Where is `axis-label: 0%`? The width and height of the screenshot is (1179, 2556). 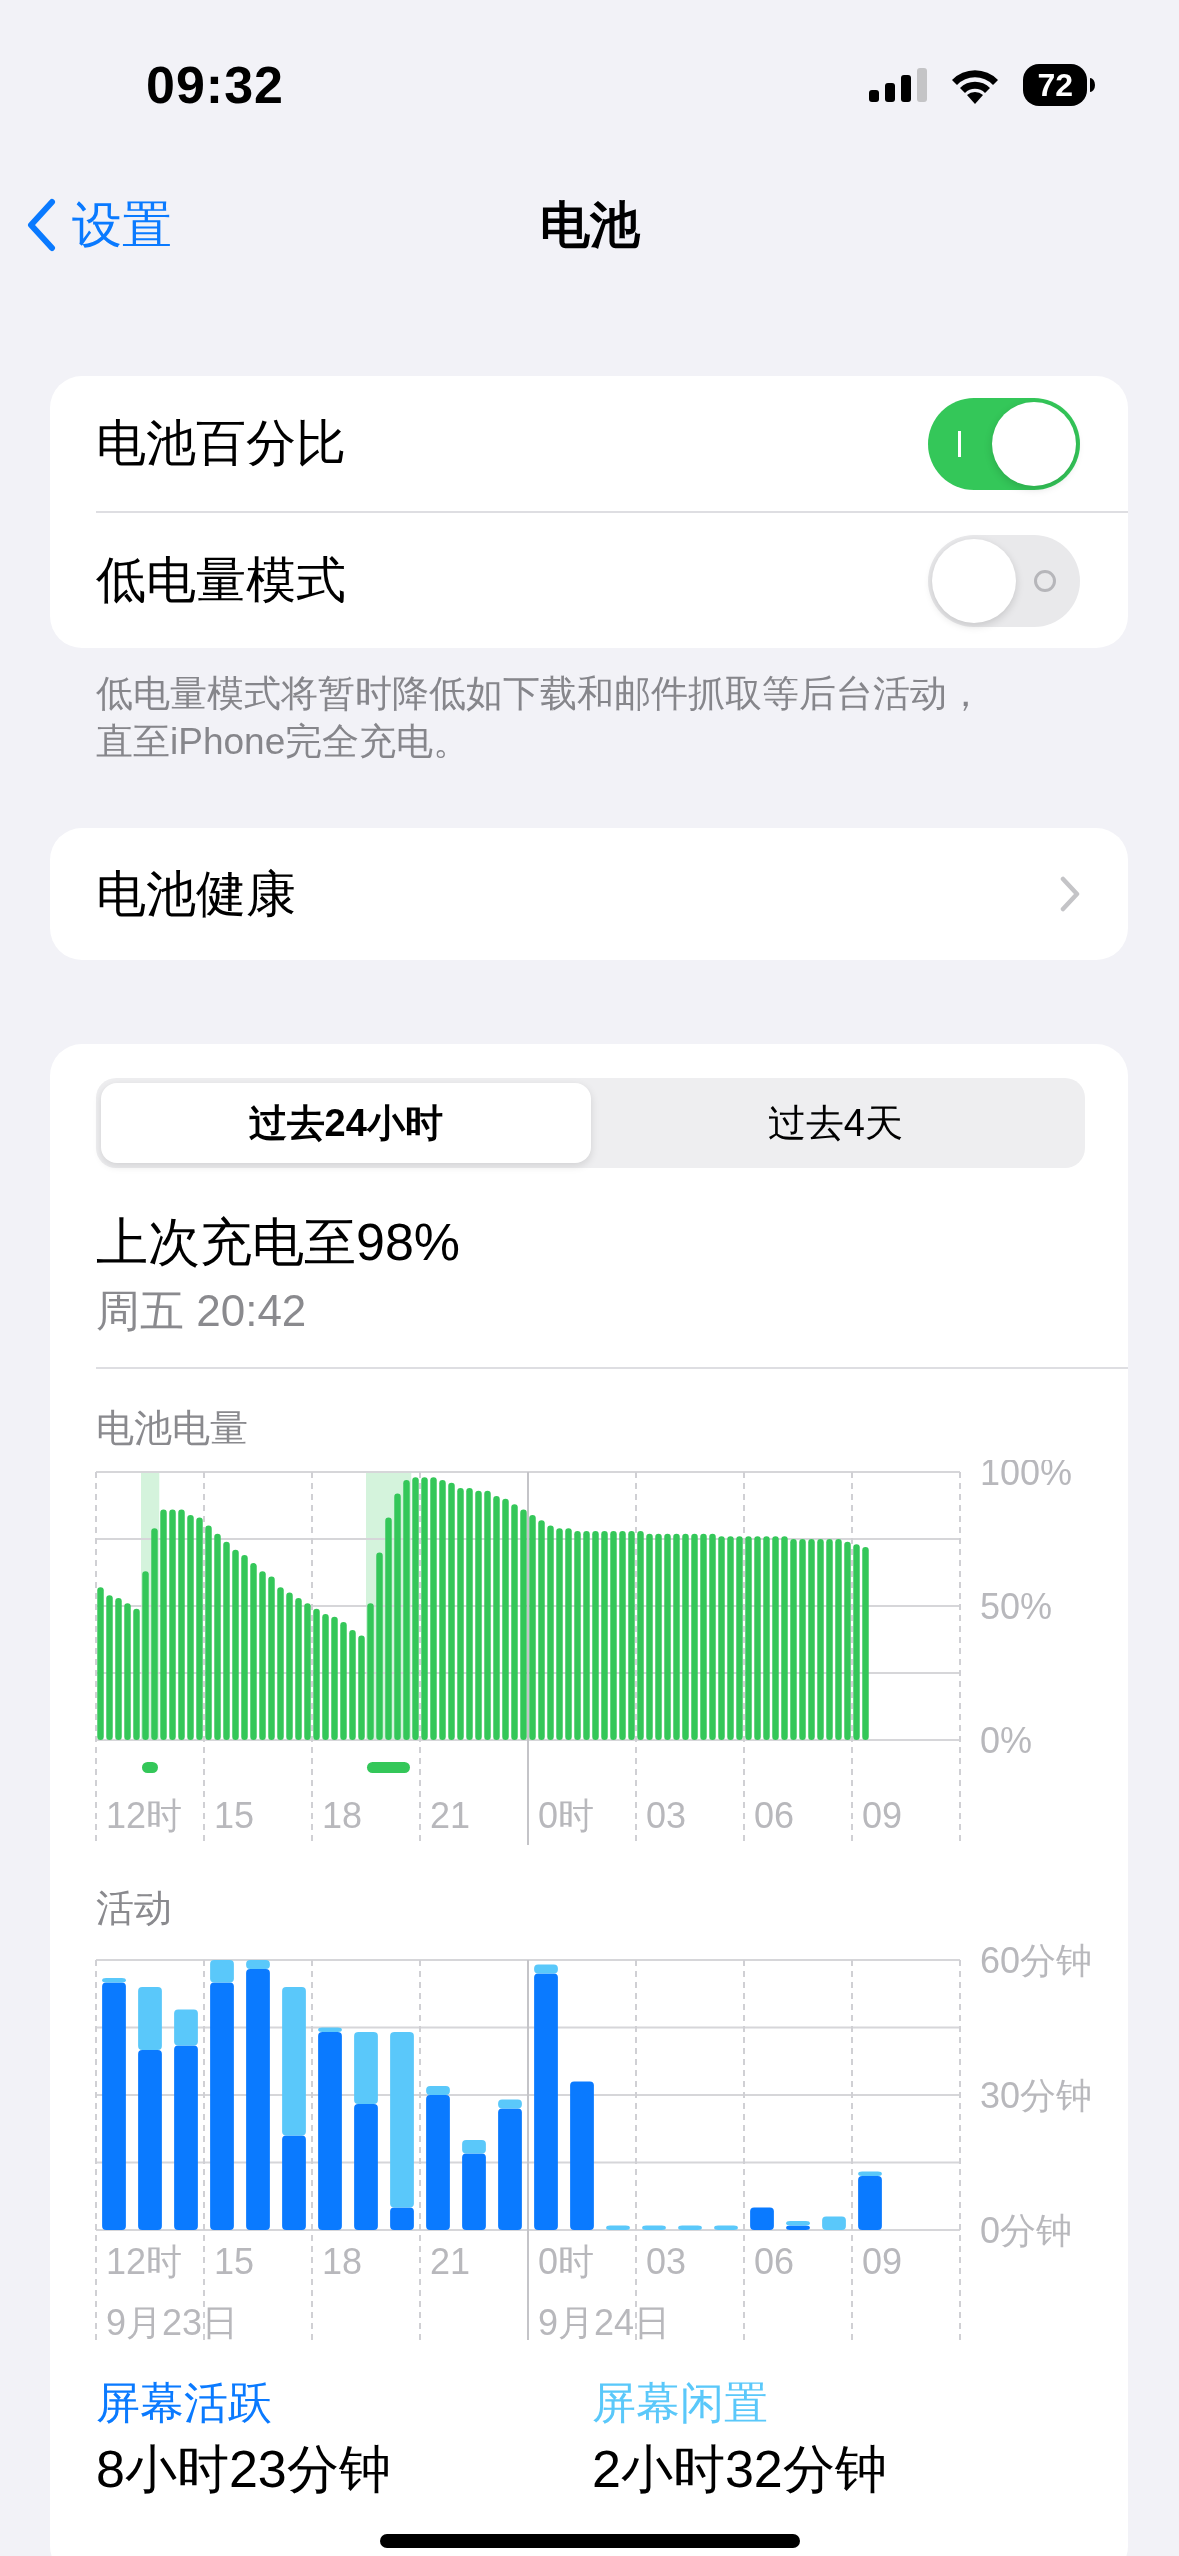 axis-label: 0% is located at coordinates (1006, 1740).